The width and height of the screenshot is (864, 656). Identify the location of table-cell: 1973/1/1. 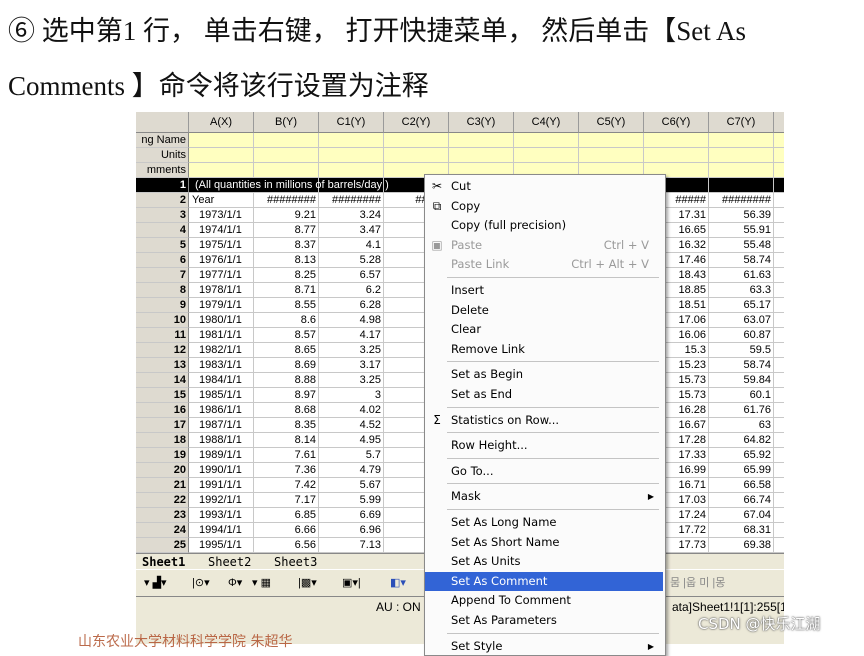
(221, 215).